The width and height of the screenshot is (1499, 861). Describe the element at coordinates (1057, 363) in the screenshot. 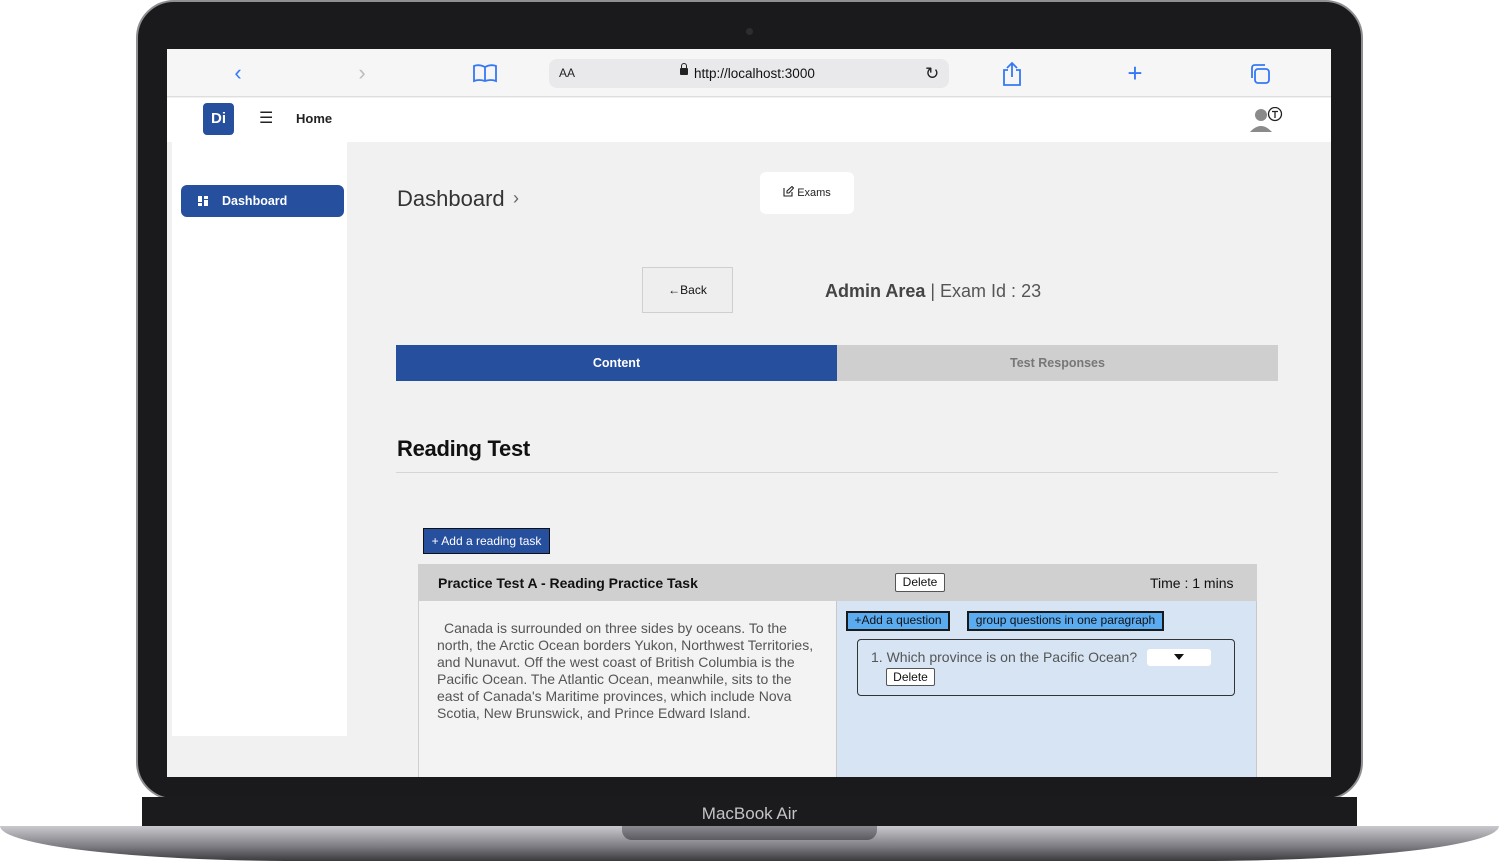

I see `tab-test-responses: Test Responses` at that location.